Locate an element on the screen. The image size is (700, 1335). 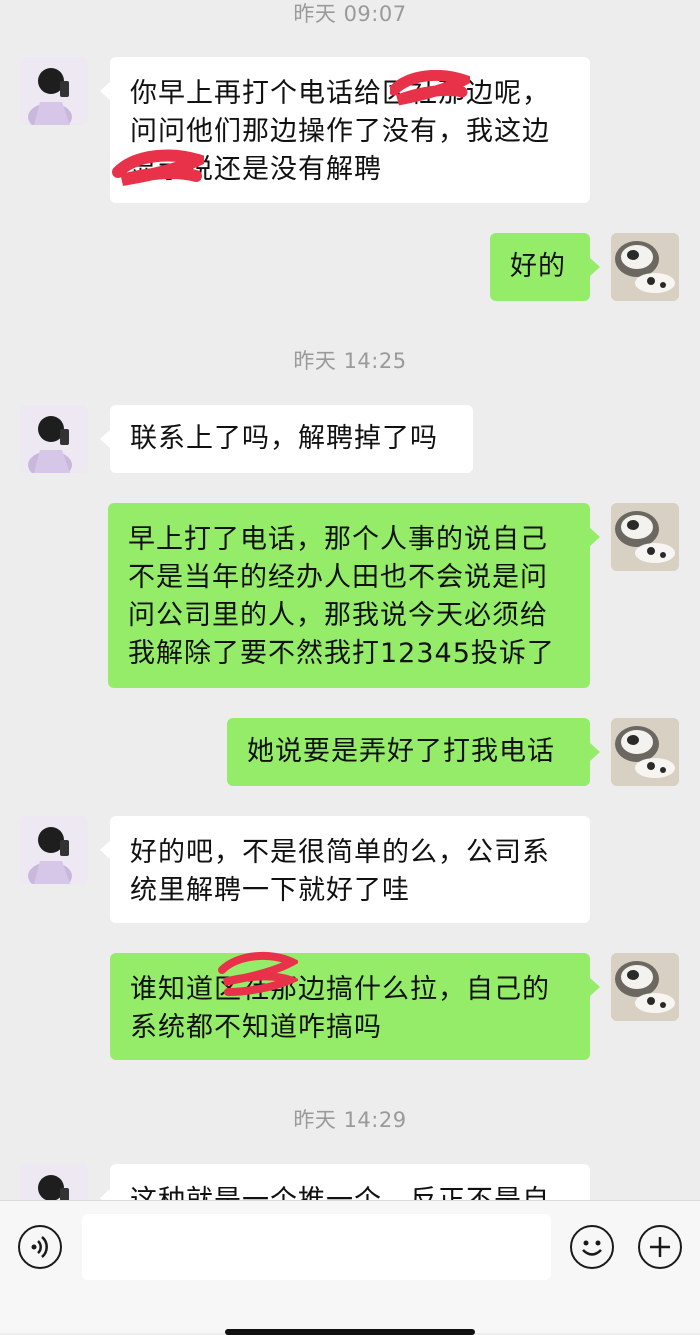
message-line: 好的吧，不是很简单的么，公司系 is located at coordinates (340, 852).